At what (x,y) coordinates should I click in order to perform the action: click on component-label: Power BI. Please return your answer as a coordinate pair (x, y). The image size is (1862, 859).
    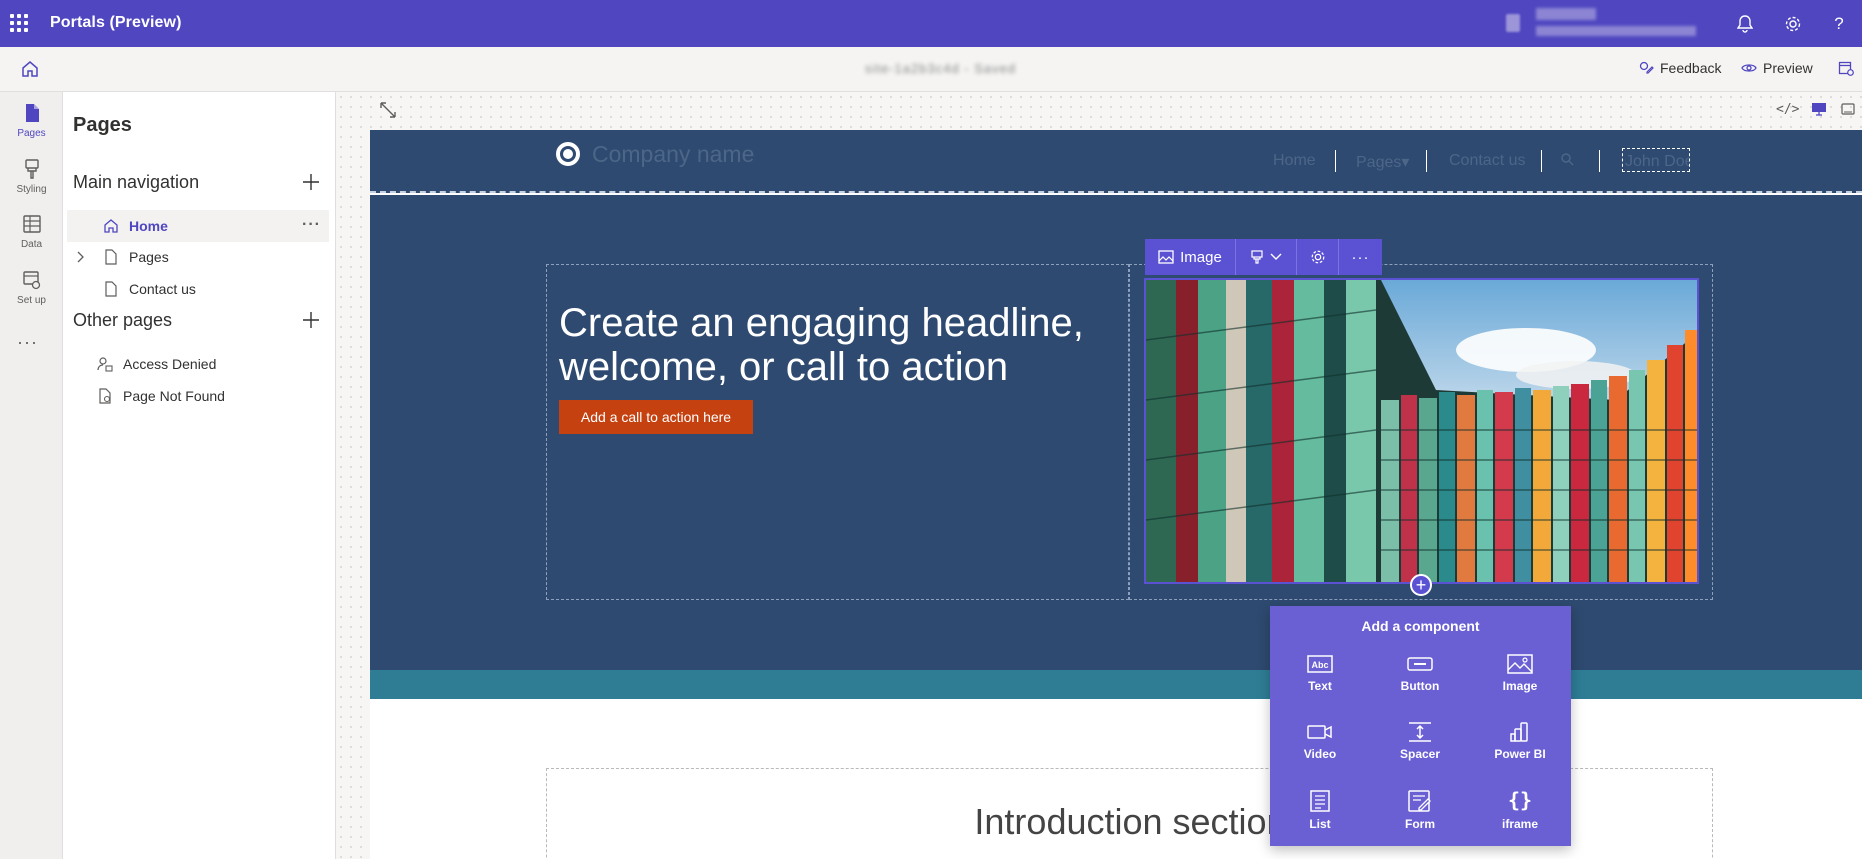
    Looking at the image, I should click on (1520, 754).